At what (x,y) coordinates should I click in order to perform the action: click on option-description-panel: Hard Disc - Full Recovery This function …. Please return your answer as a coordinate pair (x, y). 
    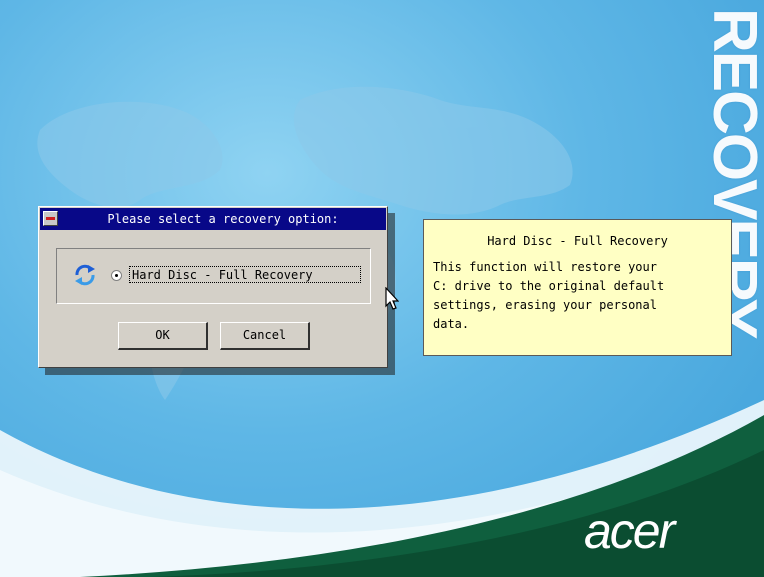
    Looking at the image, I should click on (577, 287).